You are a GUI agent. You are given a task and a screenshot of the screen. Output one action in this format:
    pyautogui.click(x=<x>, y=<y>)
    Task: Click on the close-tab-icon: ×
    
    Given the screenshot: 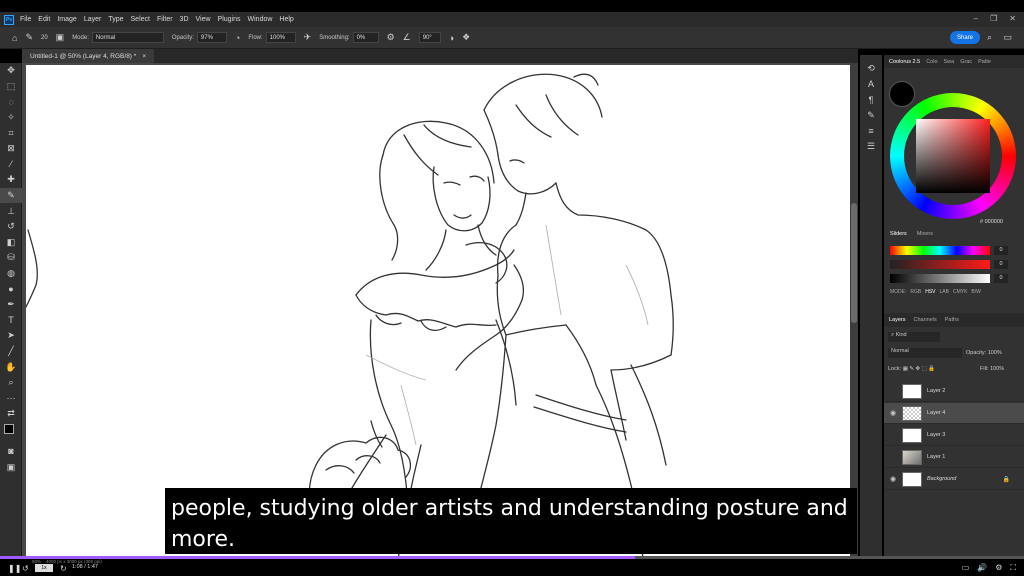 What is the action you would take?
    pyautogui.click(x=144, y=56)
    